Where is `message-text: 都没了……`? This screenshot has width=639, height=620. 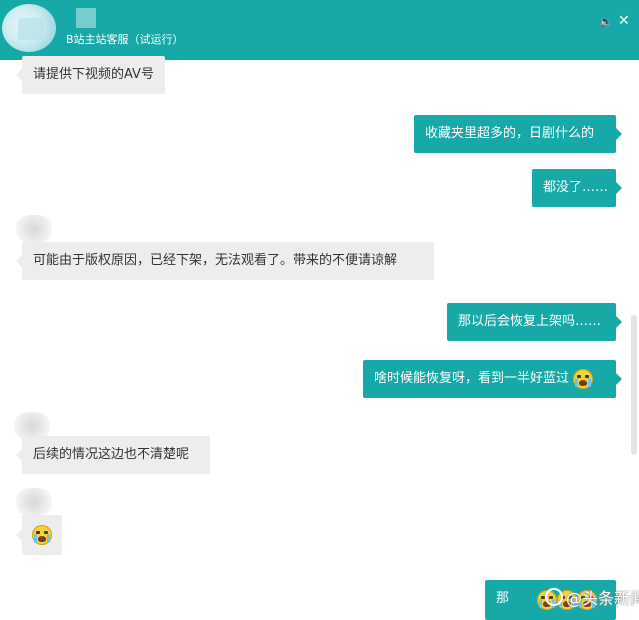 message-text: 都没了…… is located at coordinates (576, 187).